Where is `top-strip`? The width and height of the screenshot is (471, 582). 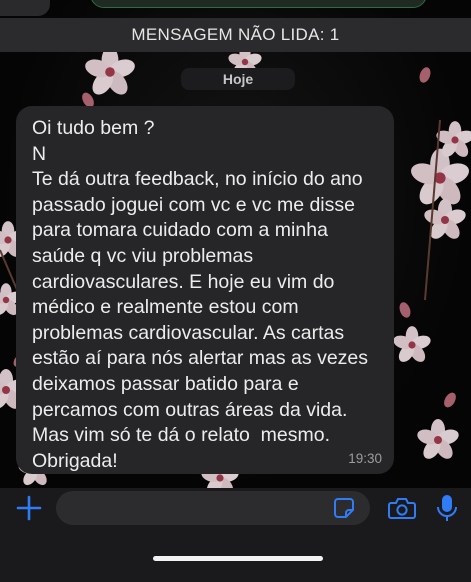
top-strip is located at coordinates (235, 9).